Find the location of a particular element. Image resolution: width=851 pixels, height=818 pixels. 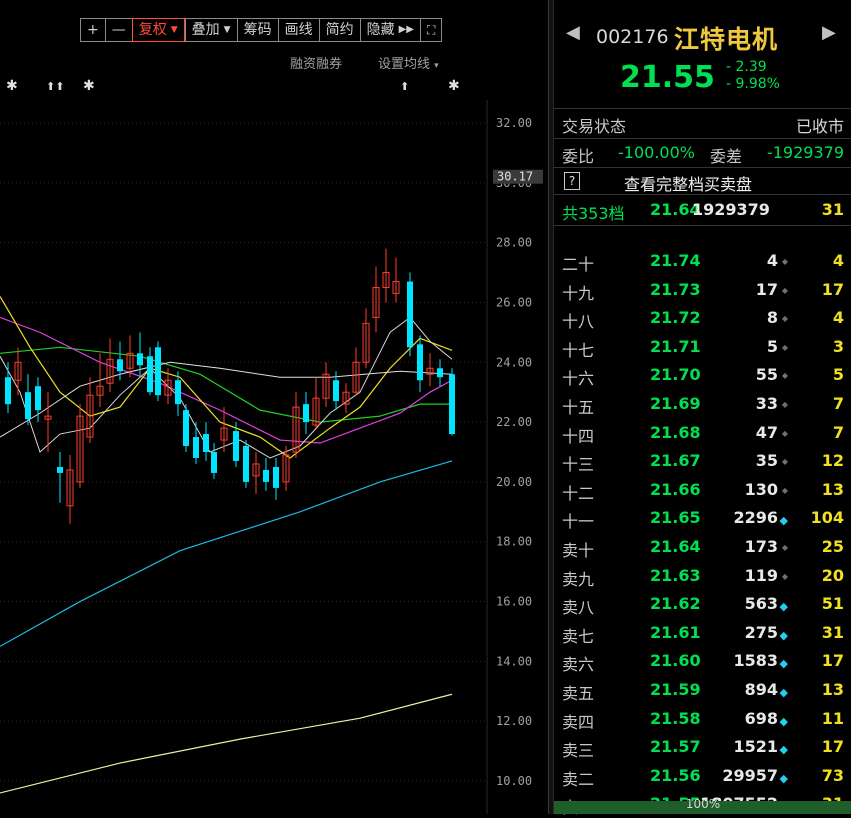

order-book-row: 十八 21.72 8 ◆ 4 is located at coordinates (703, 318).